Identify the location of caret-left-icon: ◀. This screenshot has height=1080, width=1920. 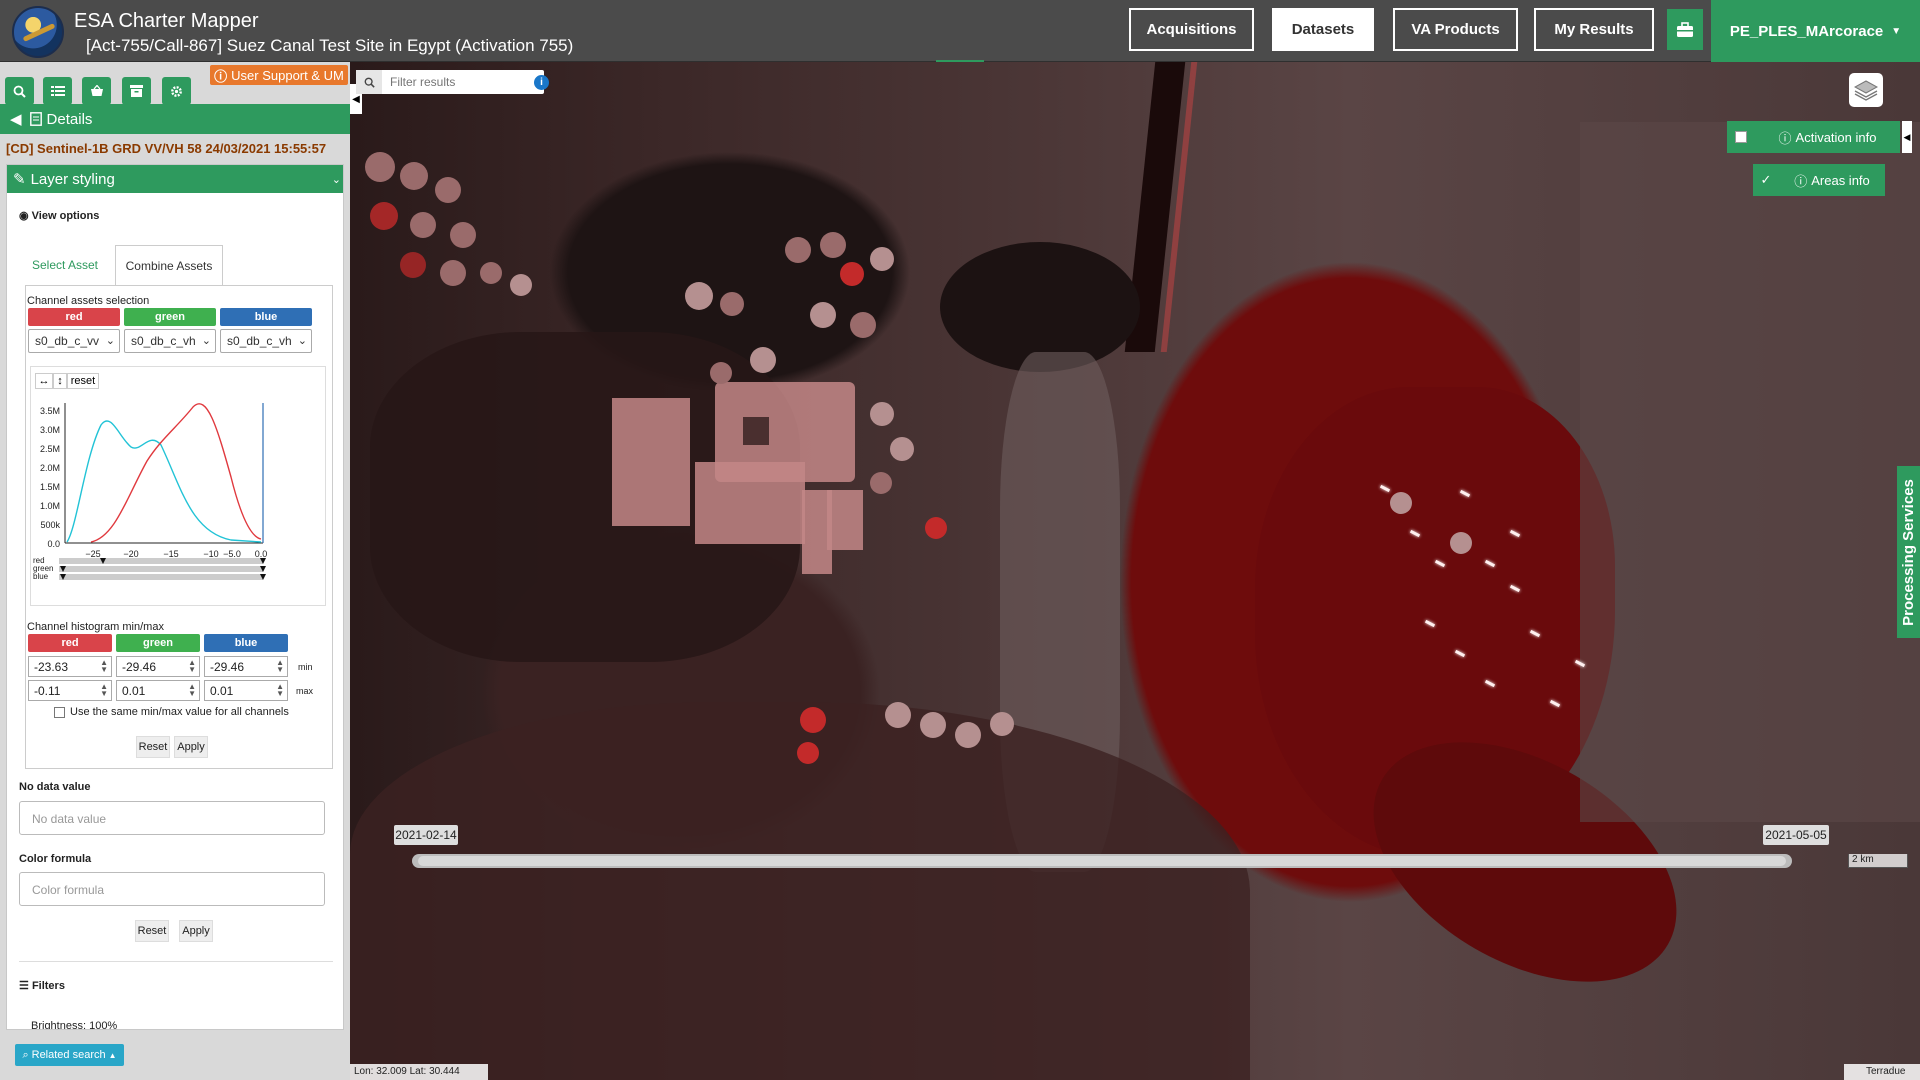
(356, 99).